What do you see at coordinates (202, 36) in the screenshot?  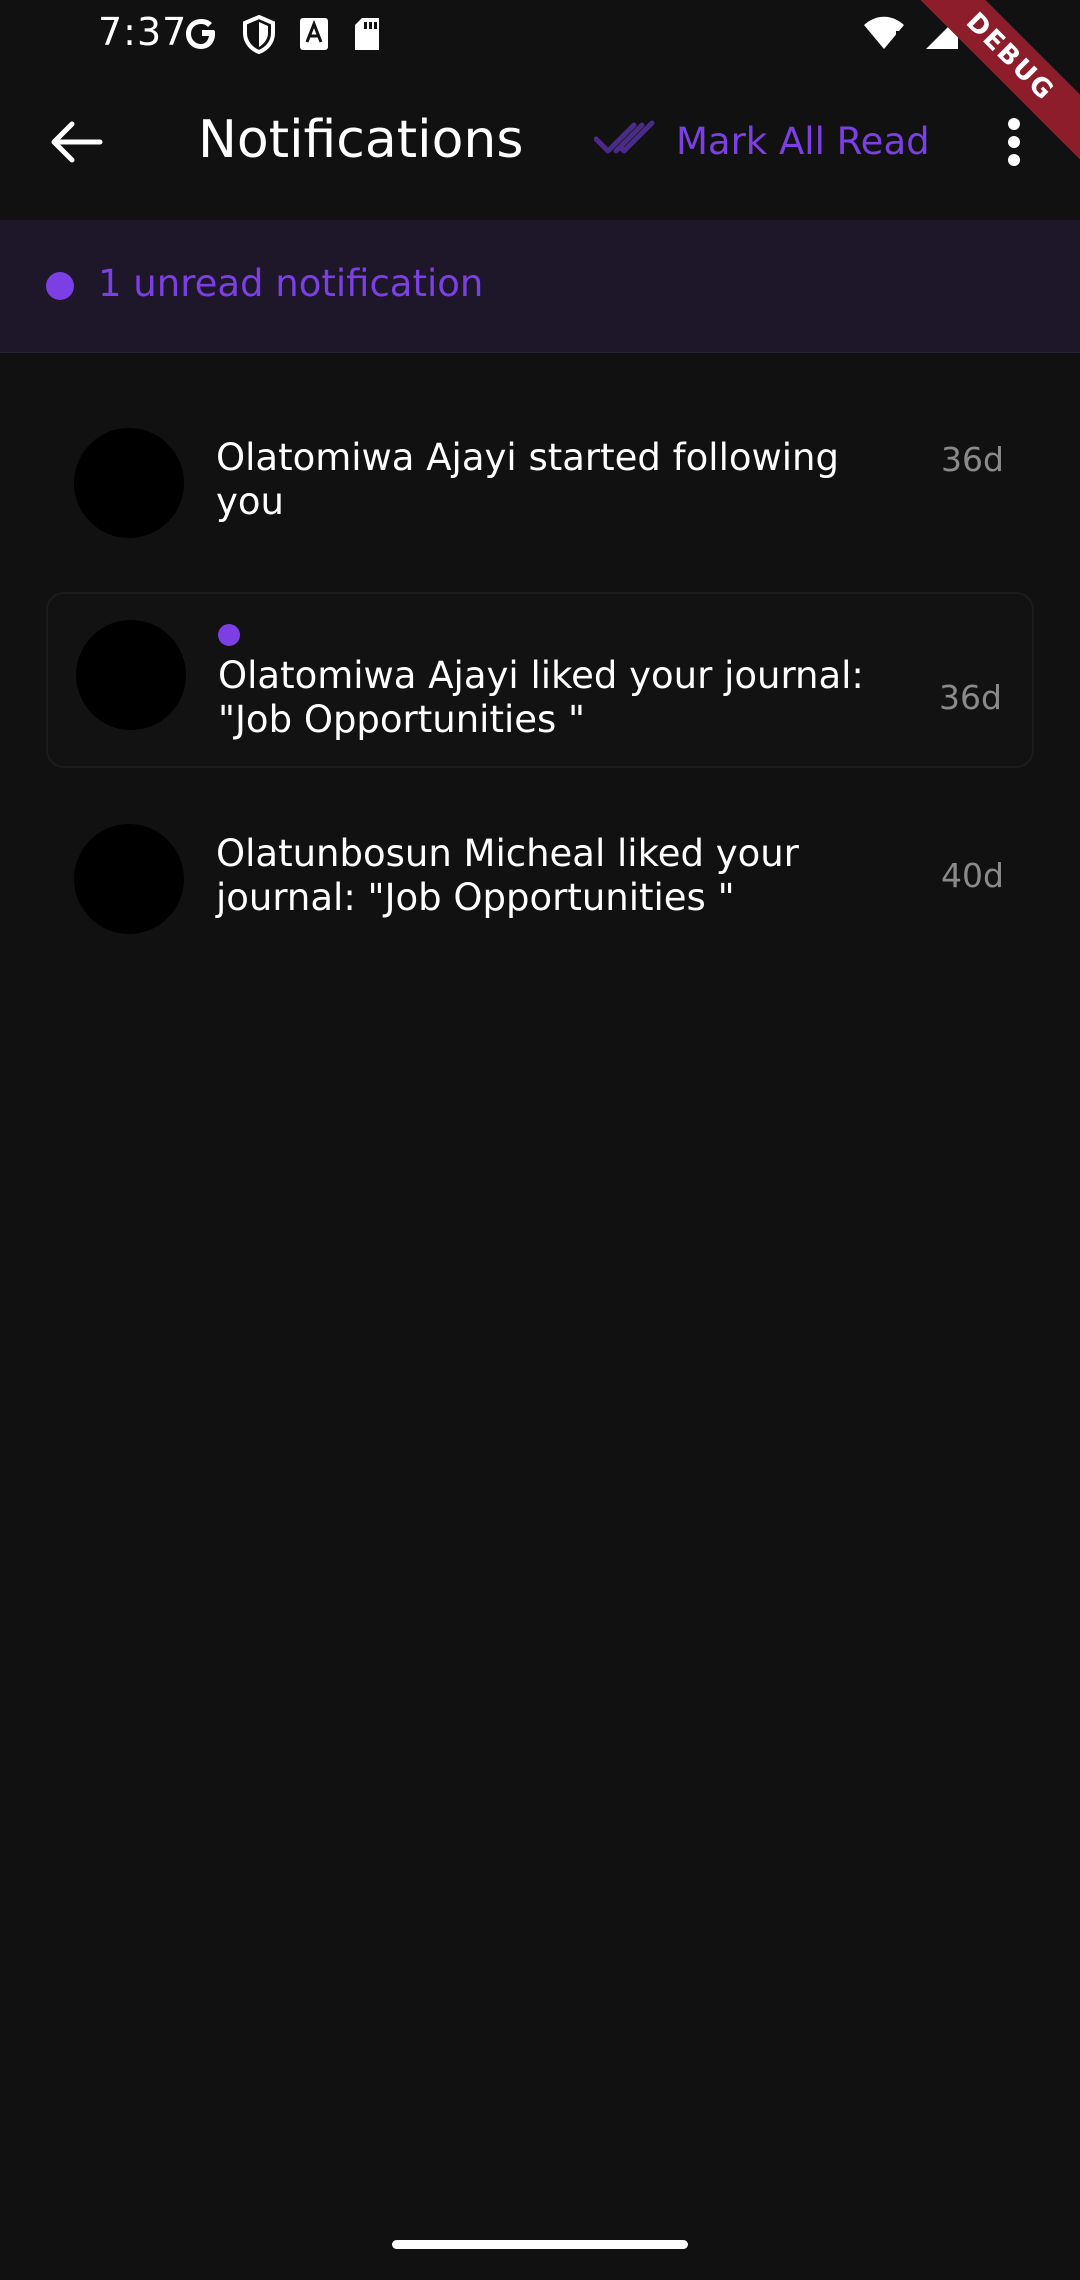 I see `google-icon` at bounding box center [202, 36].